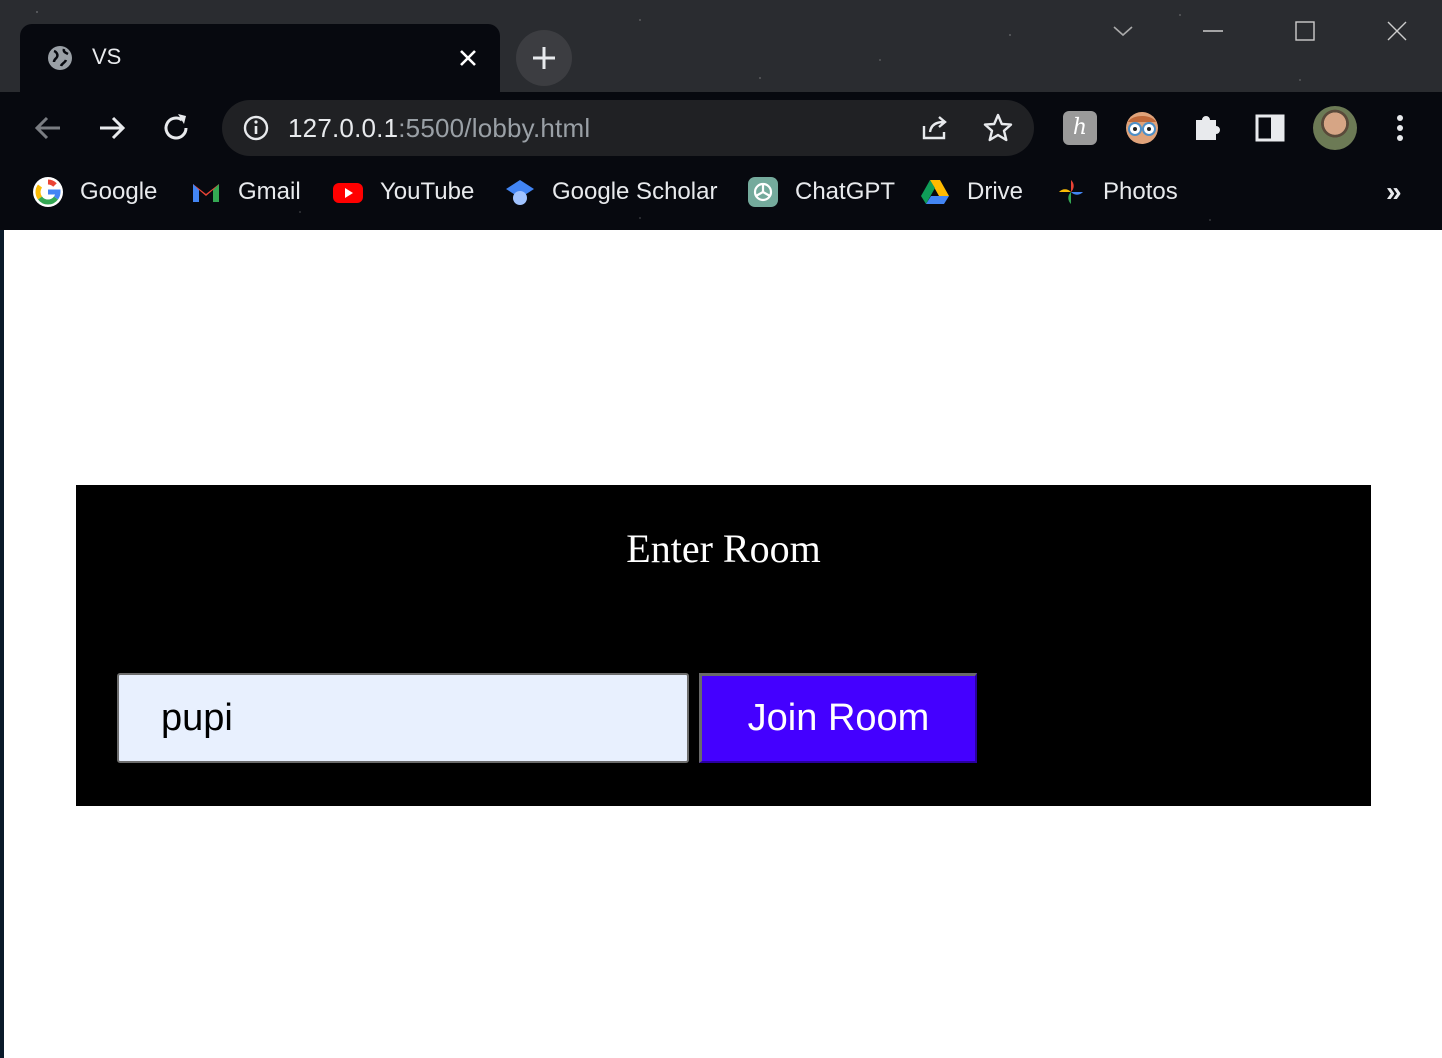  I want to click on browser-tab: VS, so click(260, 58).